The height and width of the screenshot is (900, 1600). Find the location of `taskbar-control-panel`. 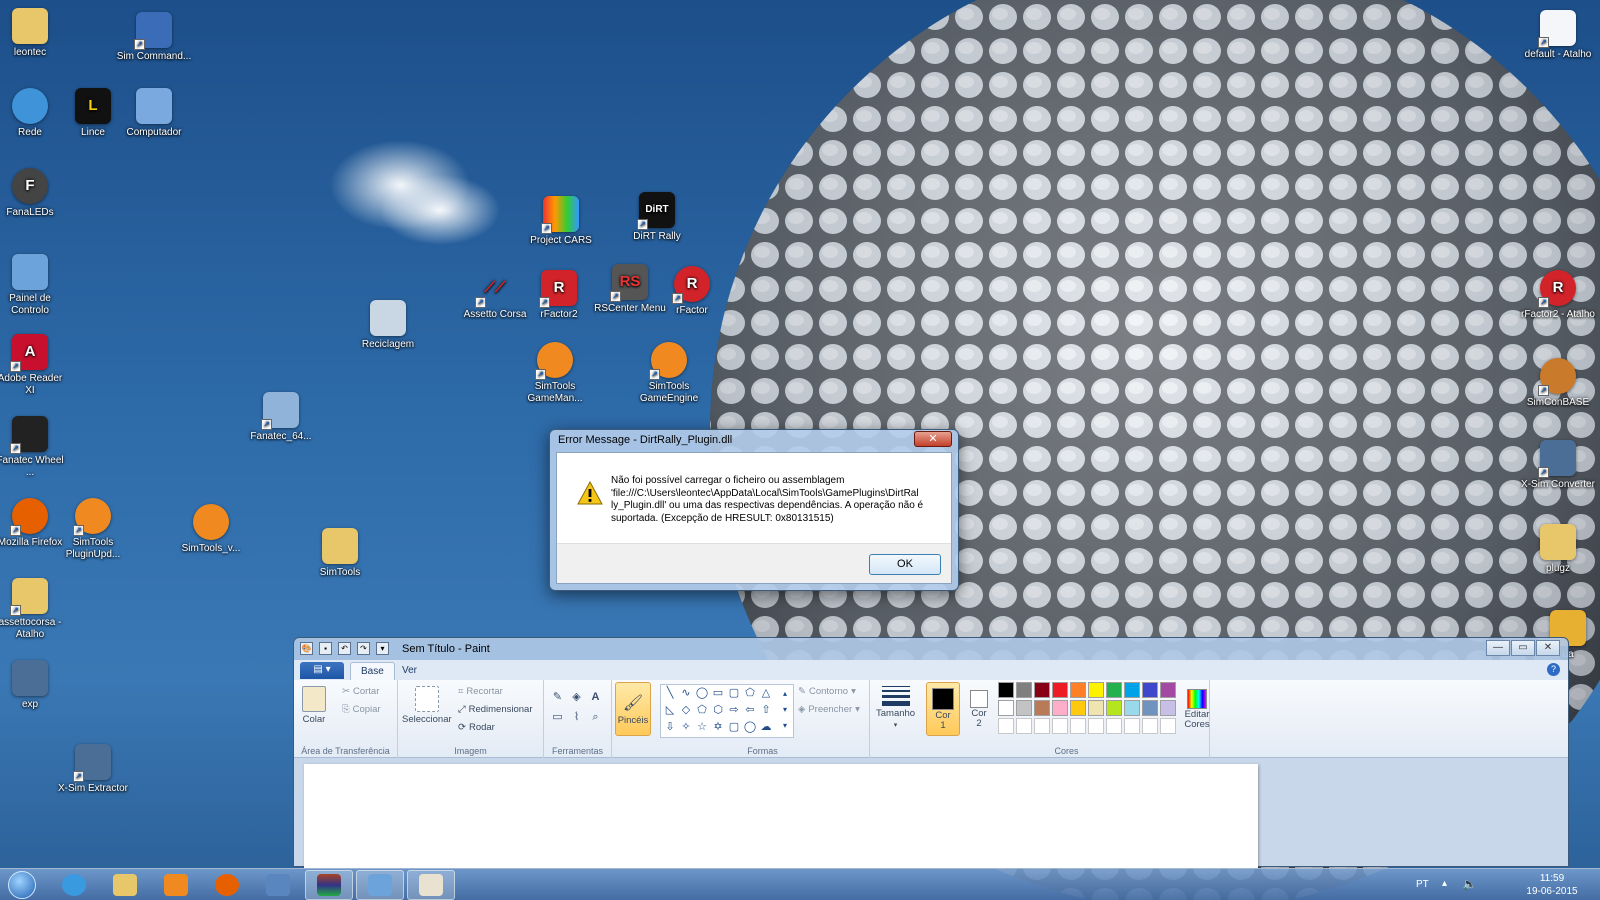

taskbar-control-panel is located at coordinates (380, 885).